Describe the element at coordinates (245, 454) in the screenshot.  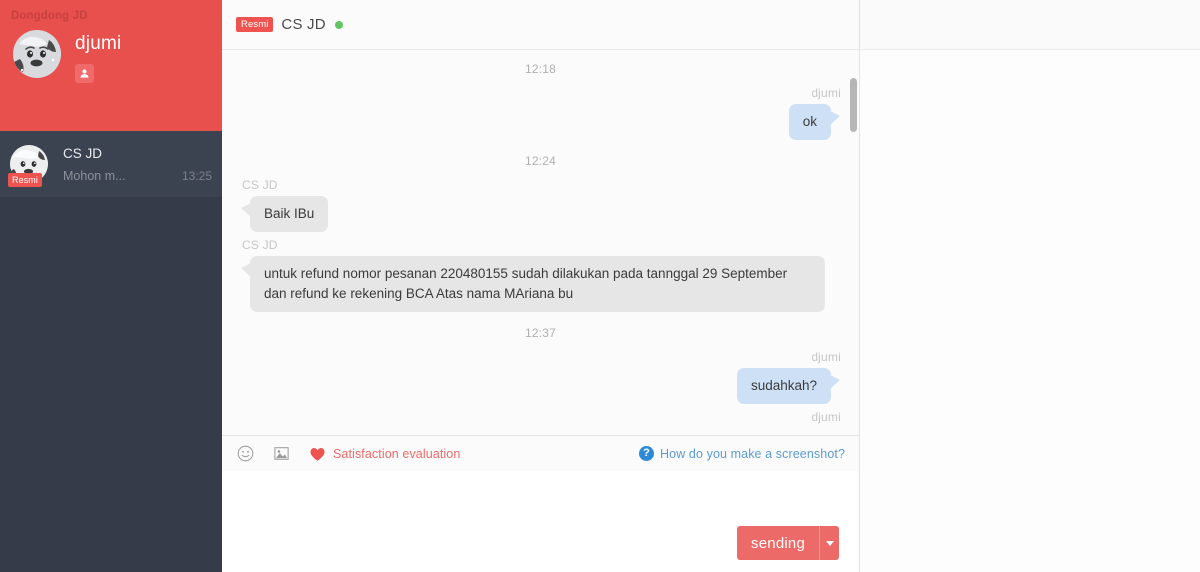
I see `smiley-icon` at that location.